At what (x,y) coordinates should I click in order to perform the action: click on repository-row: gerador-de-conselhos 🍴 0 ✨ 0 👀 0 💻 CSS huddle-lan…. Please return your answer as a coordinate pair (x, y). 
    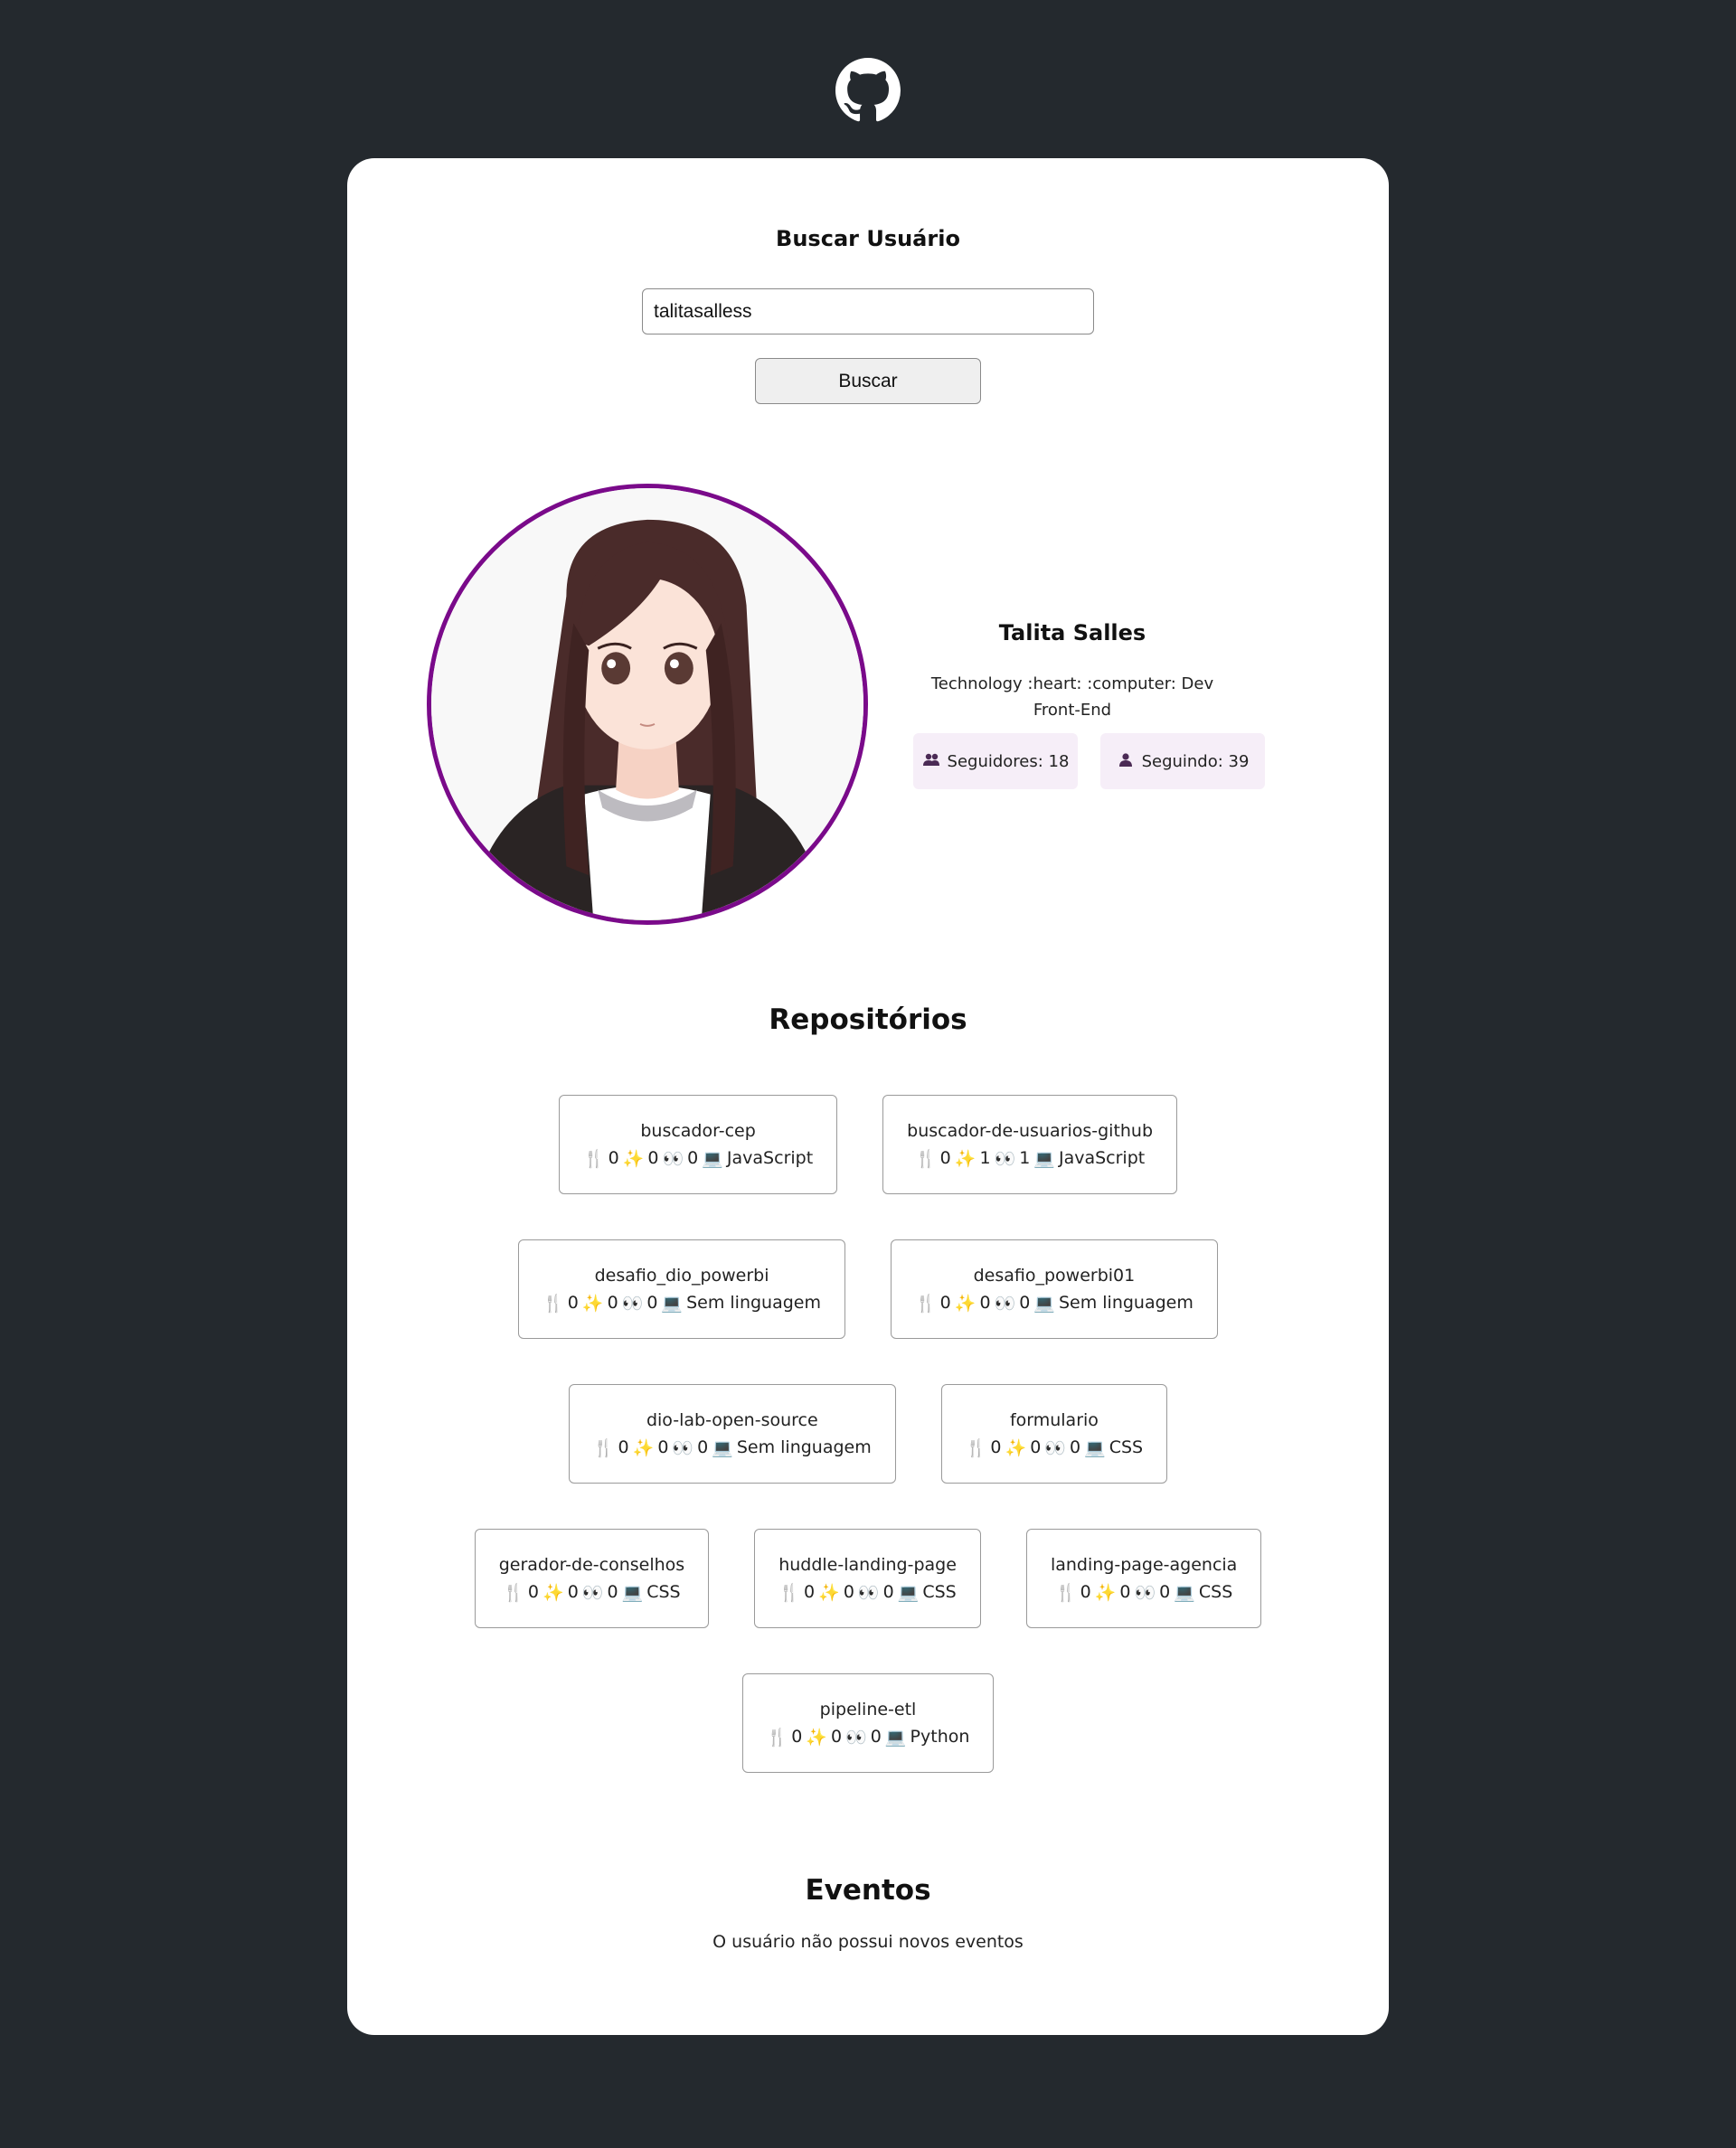
    Looking at the image, I should click on (868, 1579).